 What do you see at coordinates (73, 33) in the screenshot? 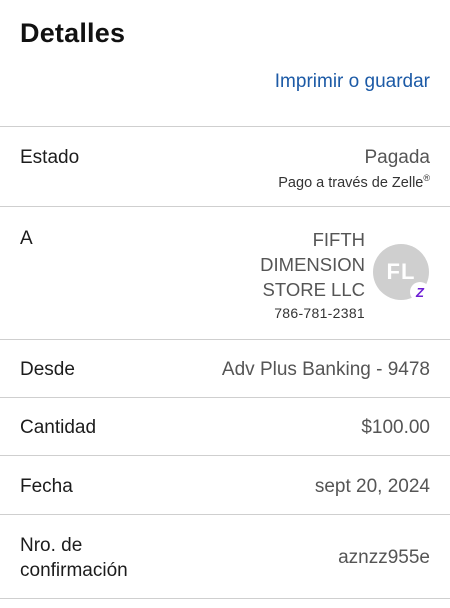
I see `page-title: Detalles` at bounding box center [73, 33].